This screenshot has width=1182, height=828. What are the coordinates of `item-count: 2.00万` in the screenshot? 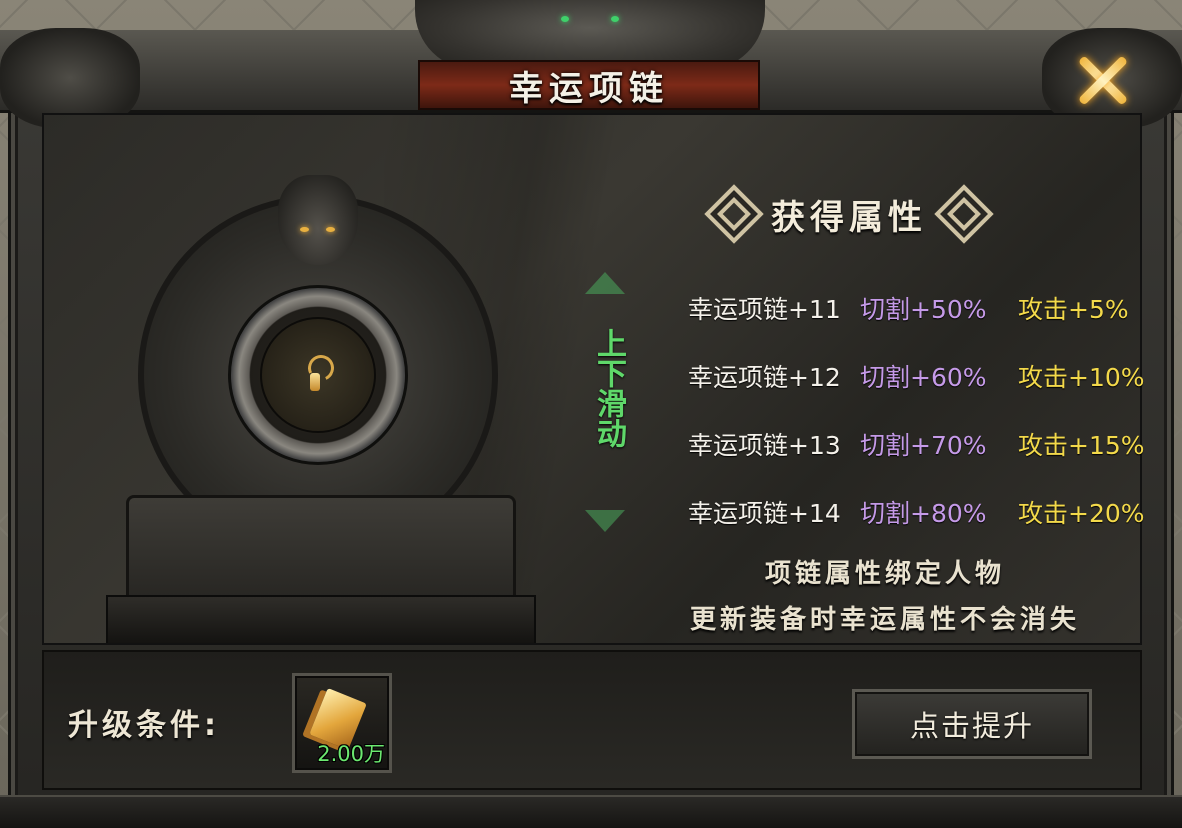 It's located at (351, 754).